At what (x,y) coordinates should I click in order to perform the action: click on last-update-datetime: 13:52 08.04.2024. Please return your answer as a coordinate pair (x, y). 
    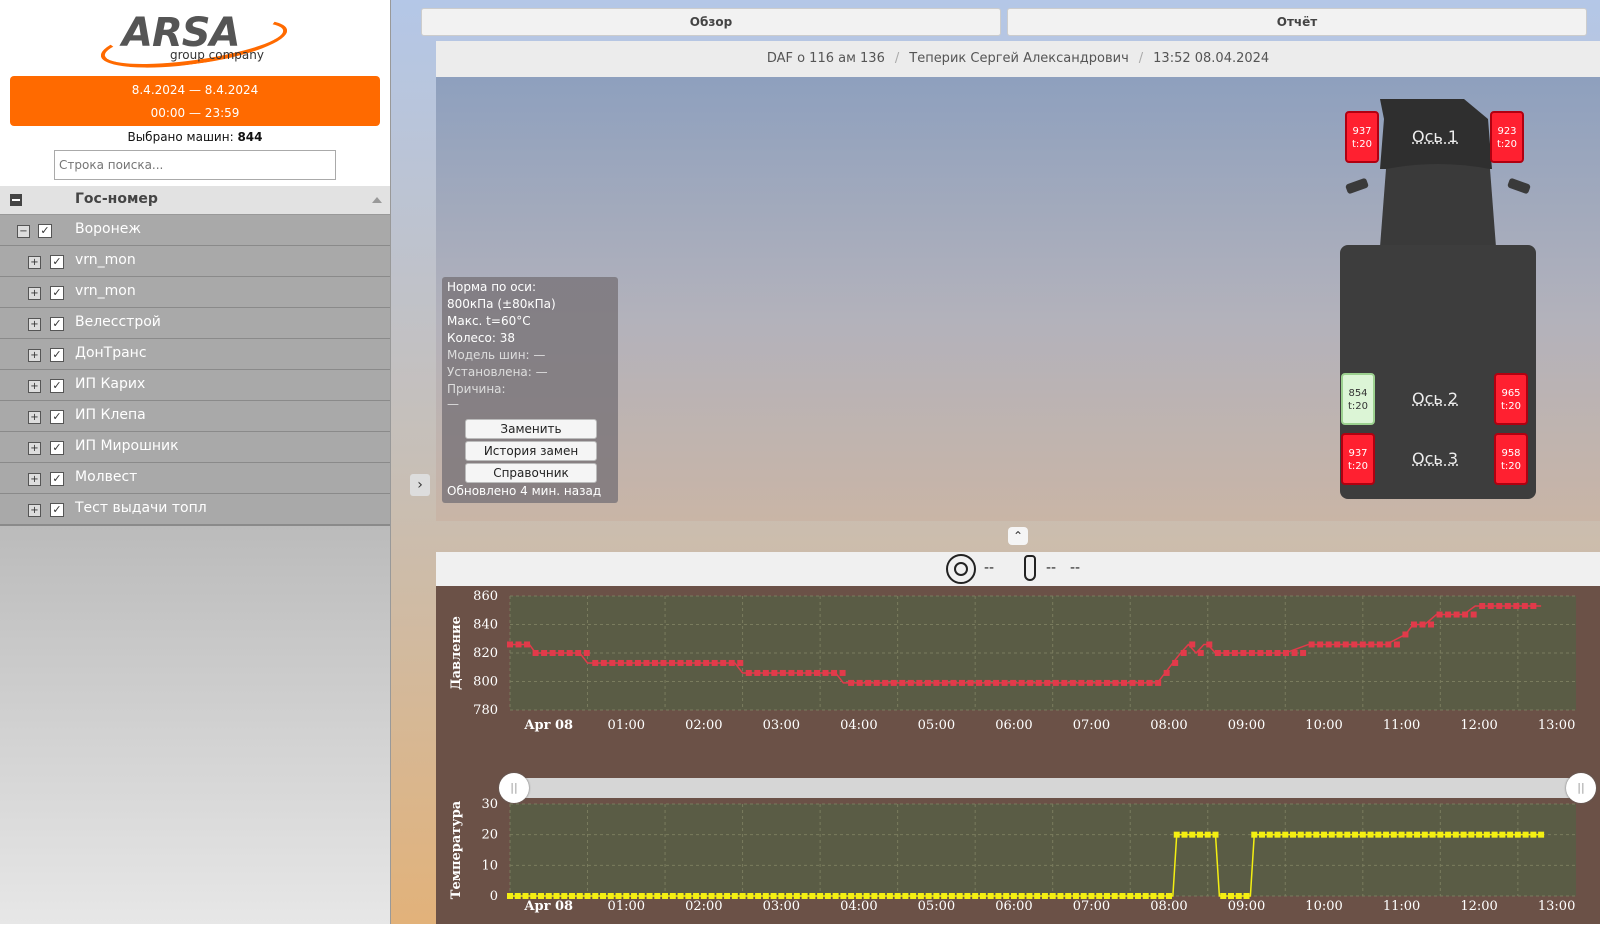
    Looking at the image, I should click on (1211, 58).